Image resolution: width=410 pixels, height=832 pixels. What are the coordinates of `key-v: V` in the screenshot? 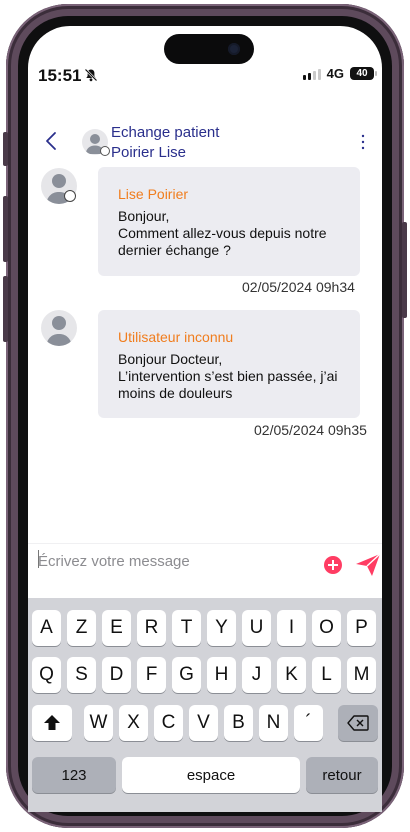 It's located at (203, 723).